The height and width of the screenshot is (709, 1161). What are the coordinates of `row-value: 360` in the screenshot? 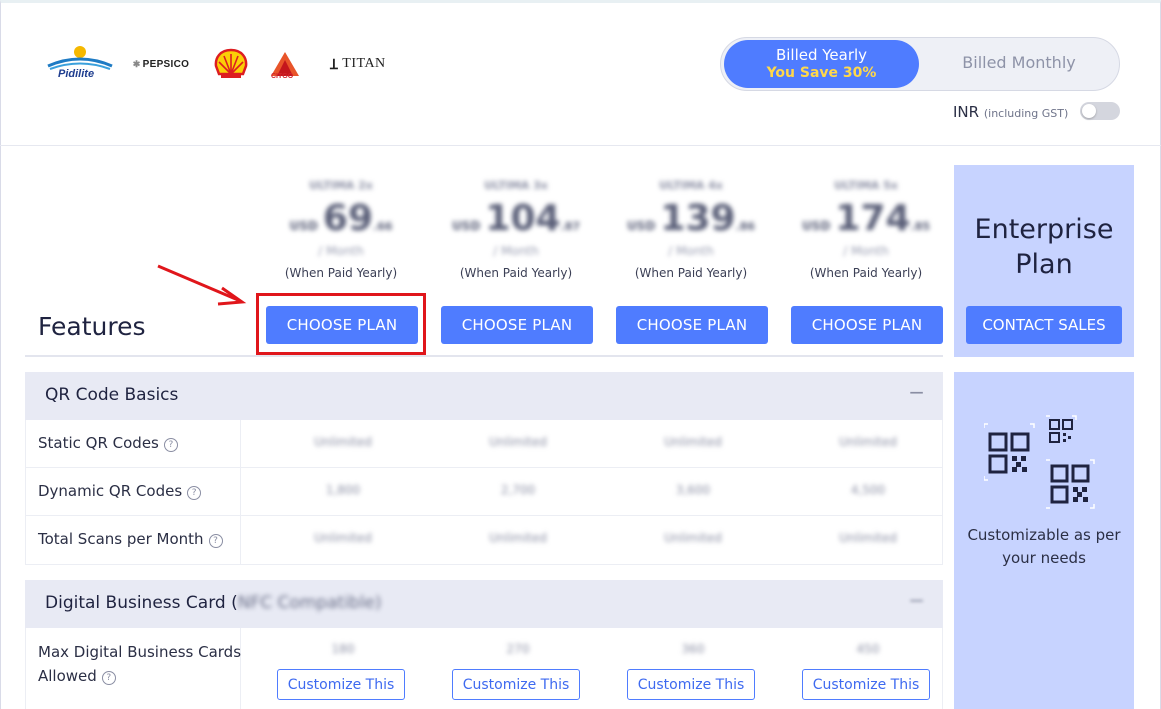 It's located at (693, 649).